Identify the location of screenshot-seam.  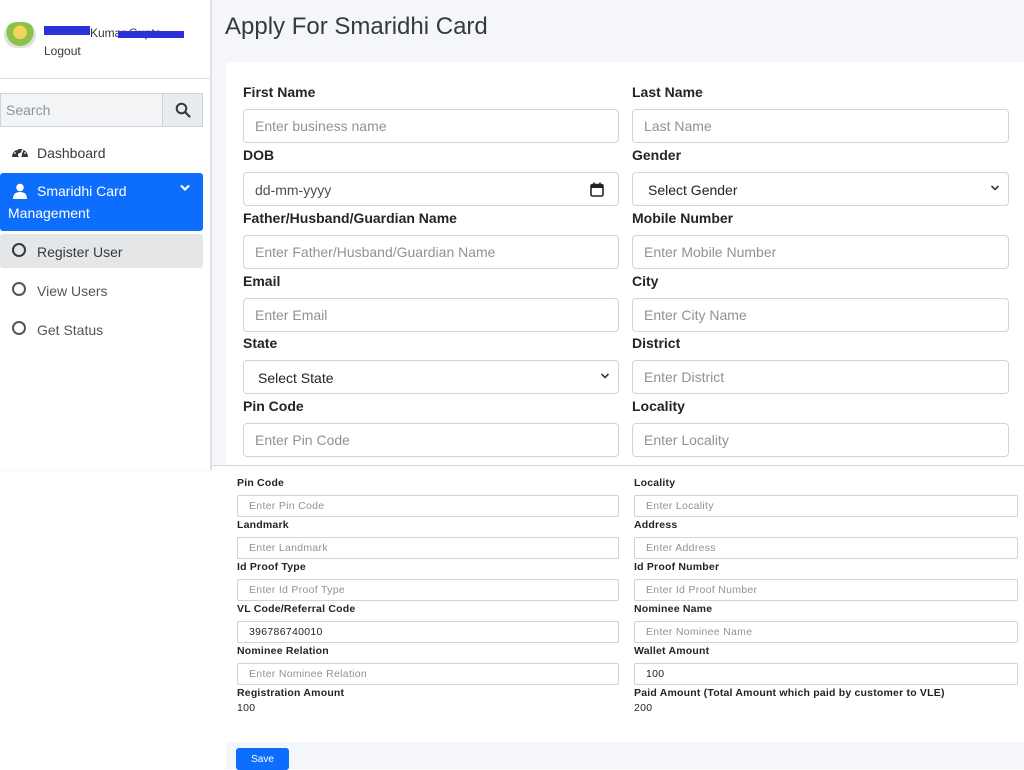
(618, 471).